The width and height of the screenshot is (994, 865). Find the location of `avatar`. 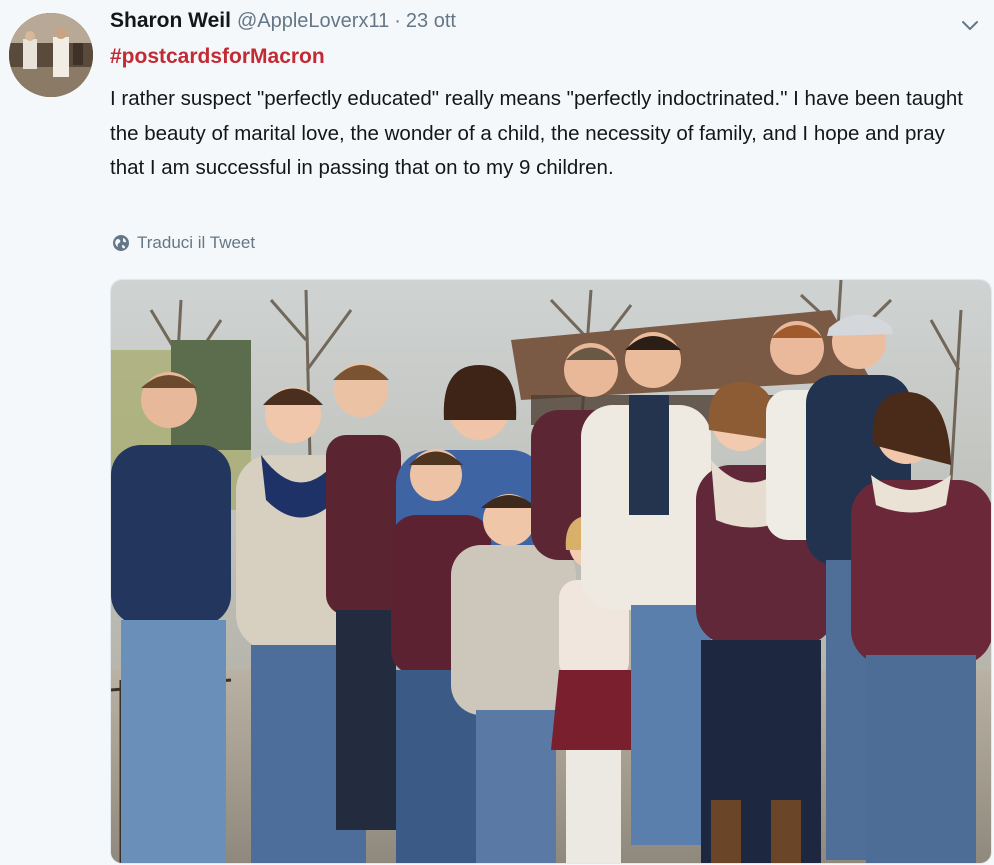

avatar is located at coordinates (51, 55).